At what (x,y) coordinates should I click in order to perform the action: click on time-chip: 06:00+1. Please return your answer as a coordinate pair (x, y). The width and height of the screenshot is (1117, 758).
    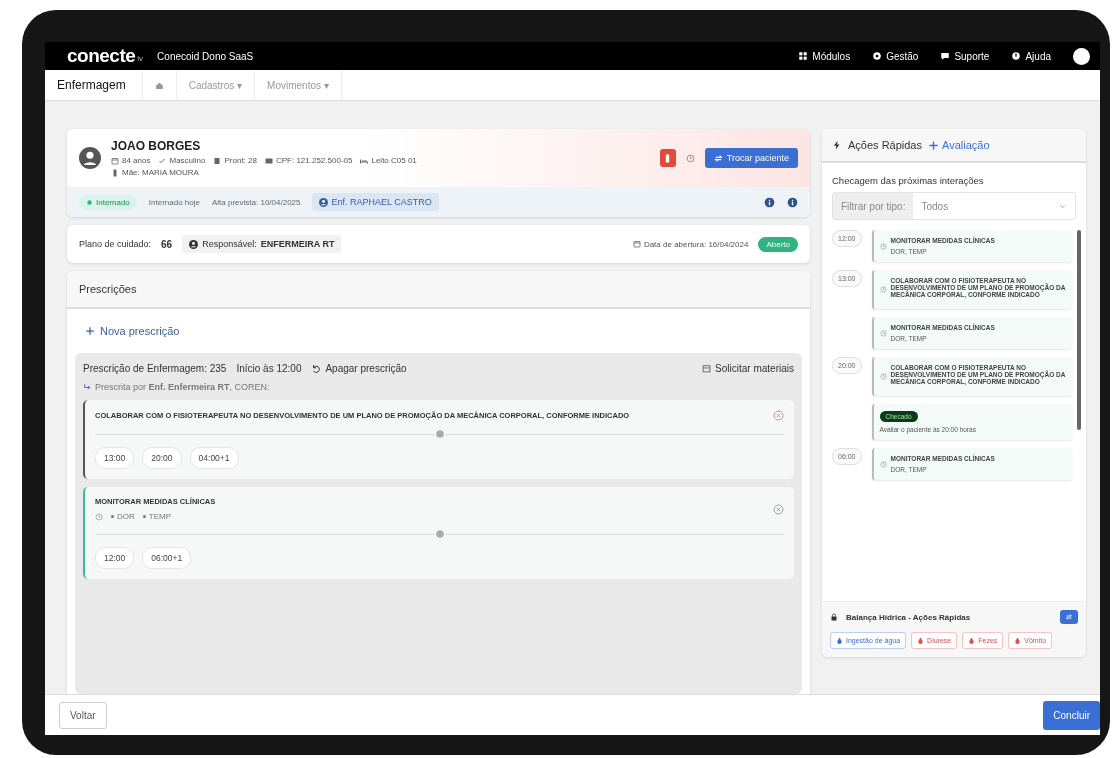
    Looking at the image, I should click on (167, 558).